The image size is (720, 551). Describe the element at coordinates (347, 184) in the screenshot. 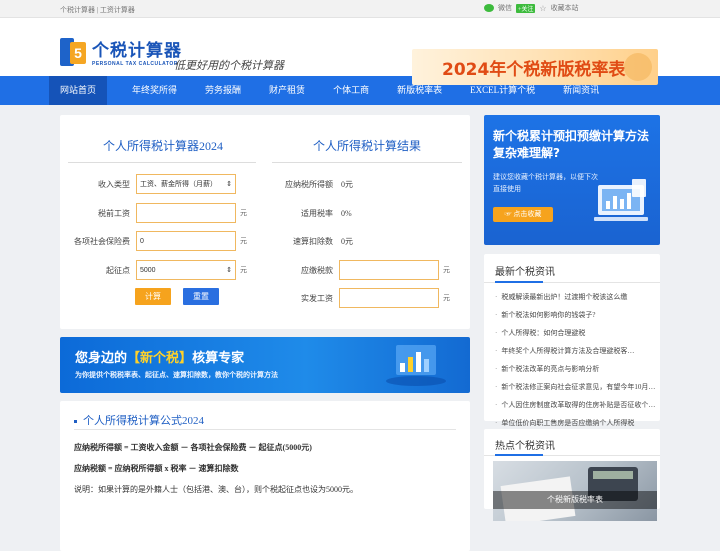

I see `taxable-value: 0元` at that location.